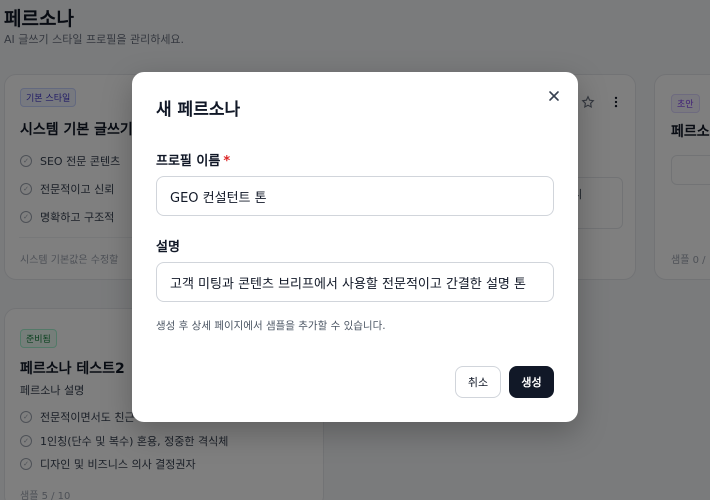 The width and height of the screenshot is (710, 500). What do you see at coordinates (198, 110) in the screenshot?
I see `dialog-title: 새 페르소나` at bounding box center [198, 110].